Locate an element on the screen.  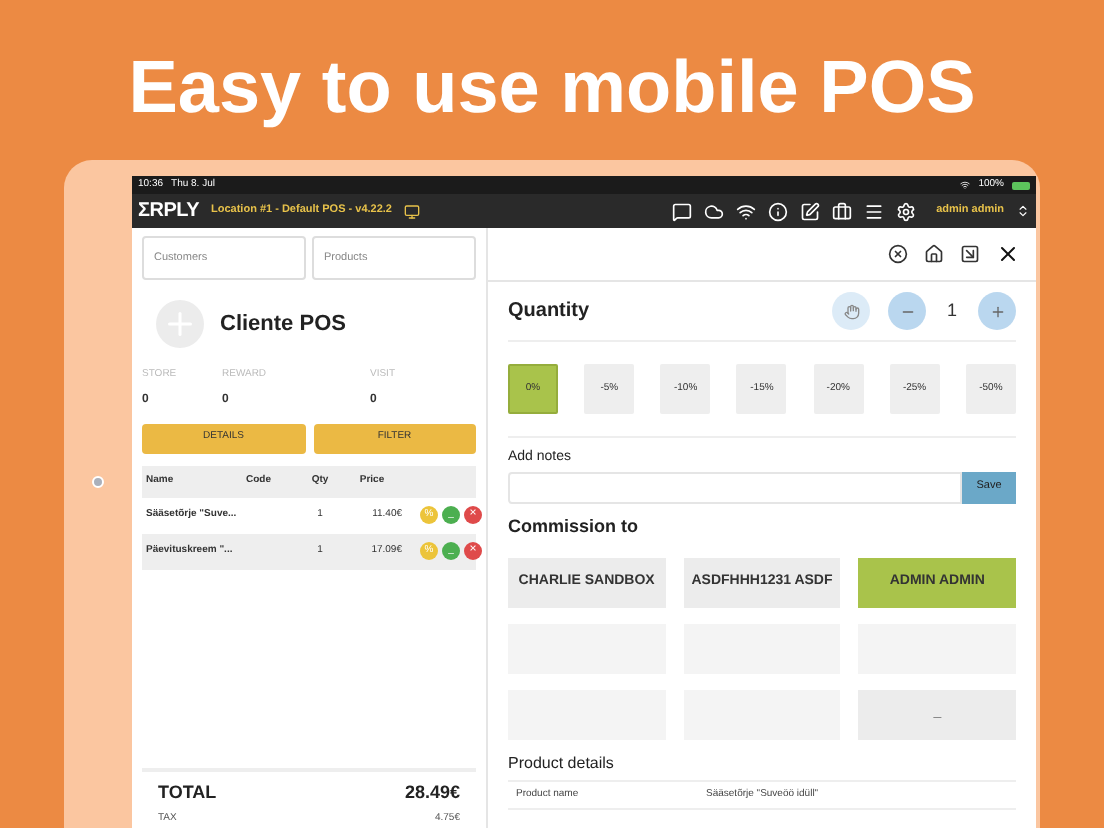
plus-icon is located at coordinates (997, 311).